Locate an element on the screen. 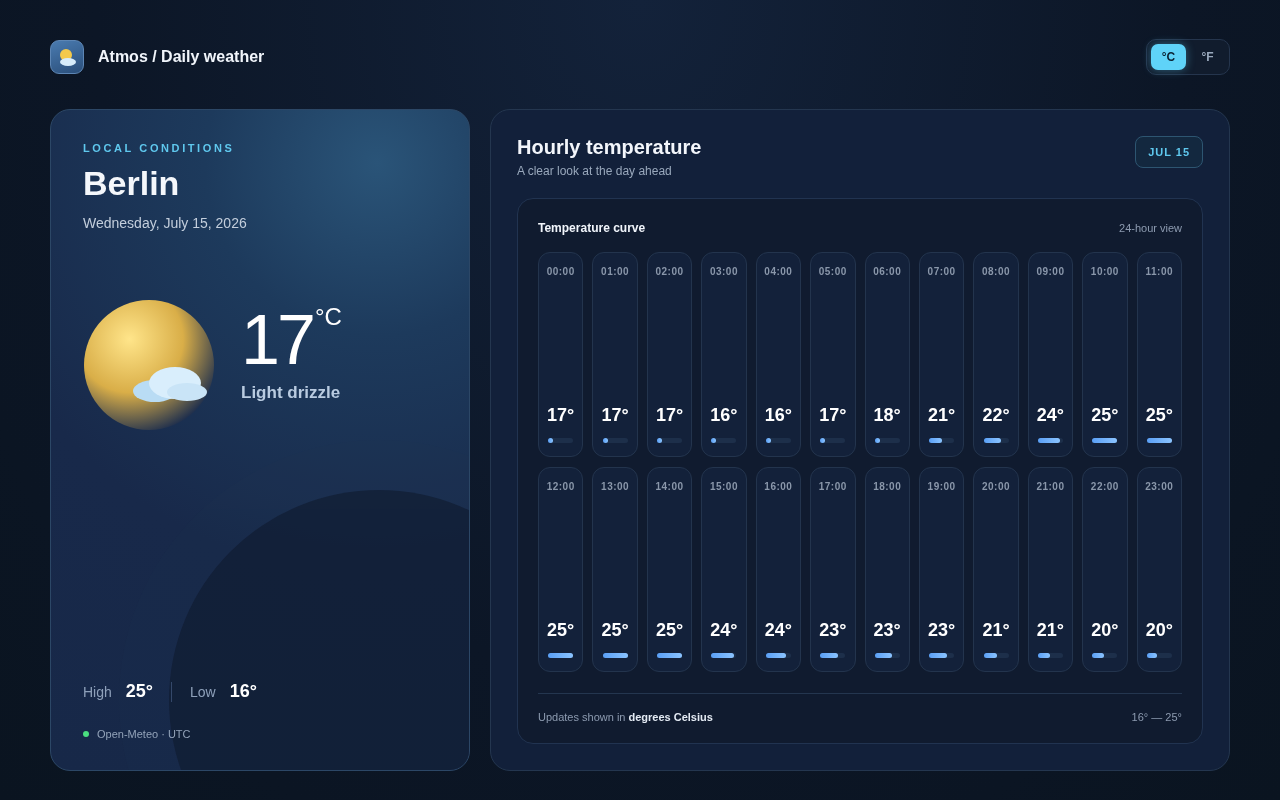 The image size is (1280, 800). hour-time: 06:00 is located at coordinates (887, 271).